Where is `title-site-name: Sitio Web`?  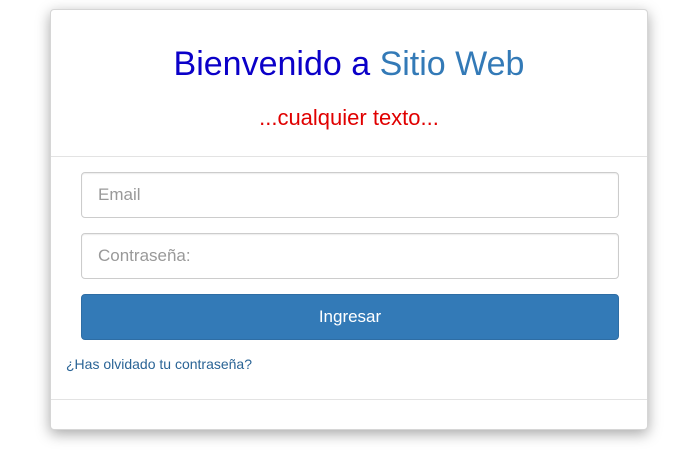 title-site-name: Sitio Web is located at coordinates (452, 64).